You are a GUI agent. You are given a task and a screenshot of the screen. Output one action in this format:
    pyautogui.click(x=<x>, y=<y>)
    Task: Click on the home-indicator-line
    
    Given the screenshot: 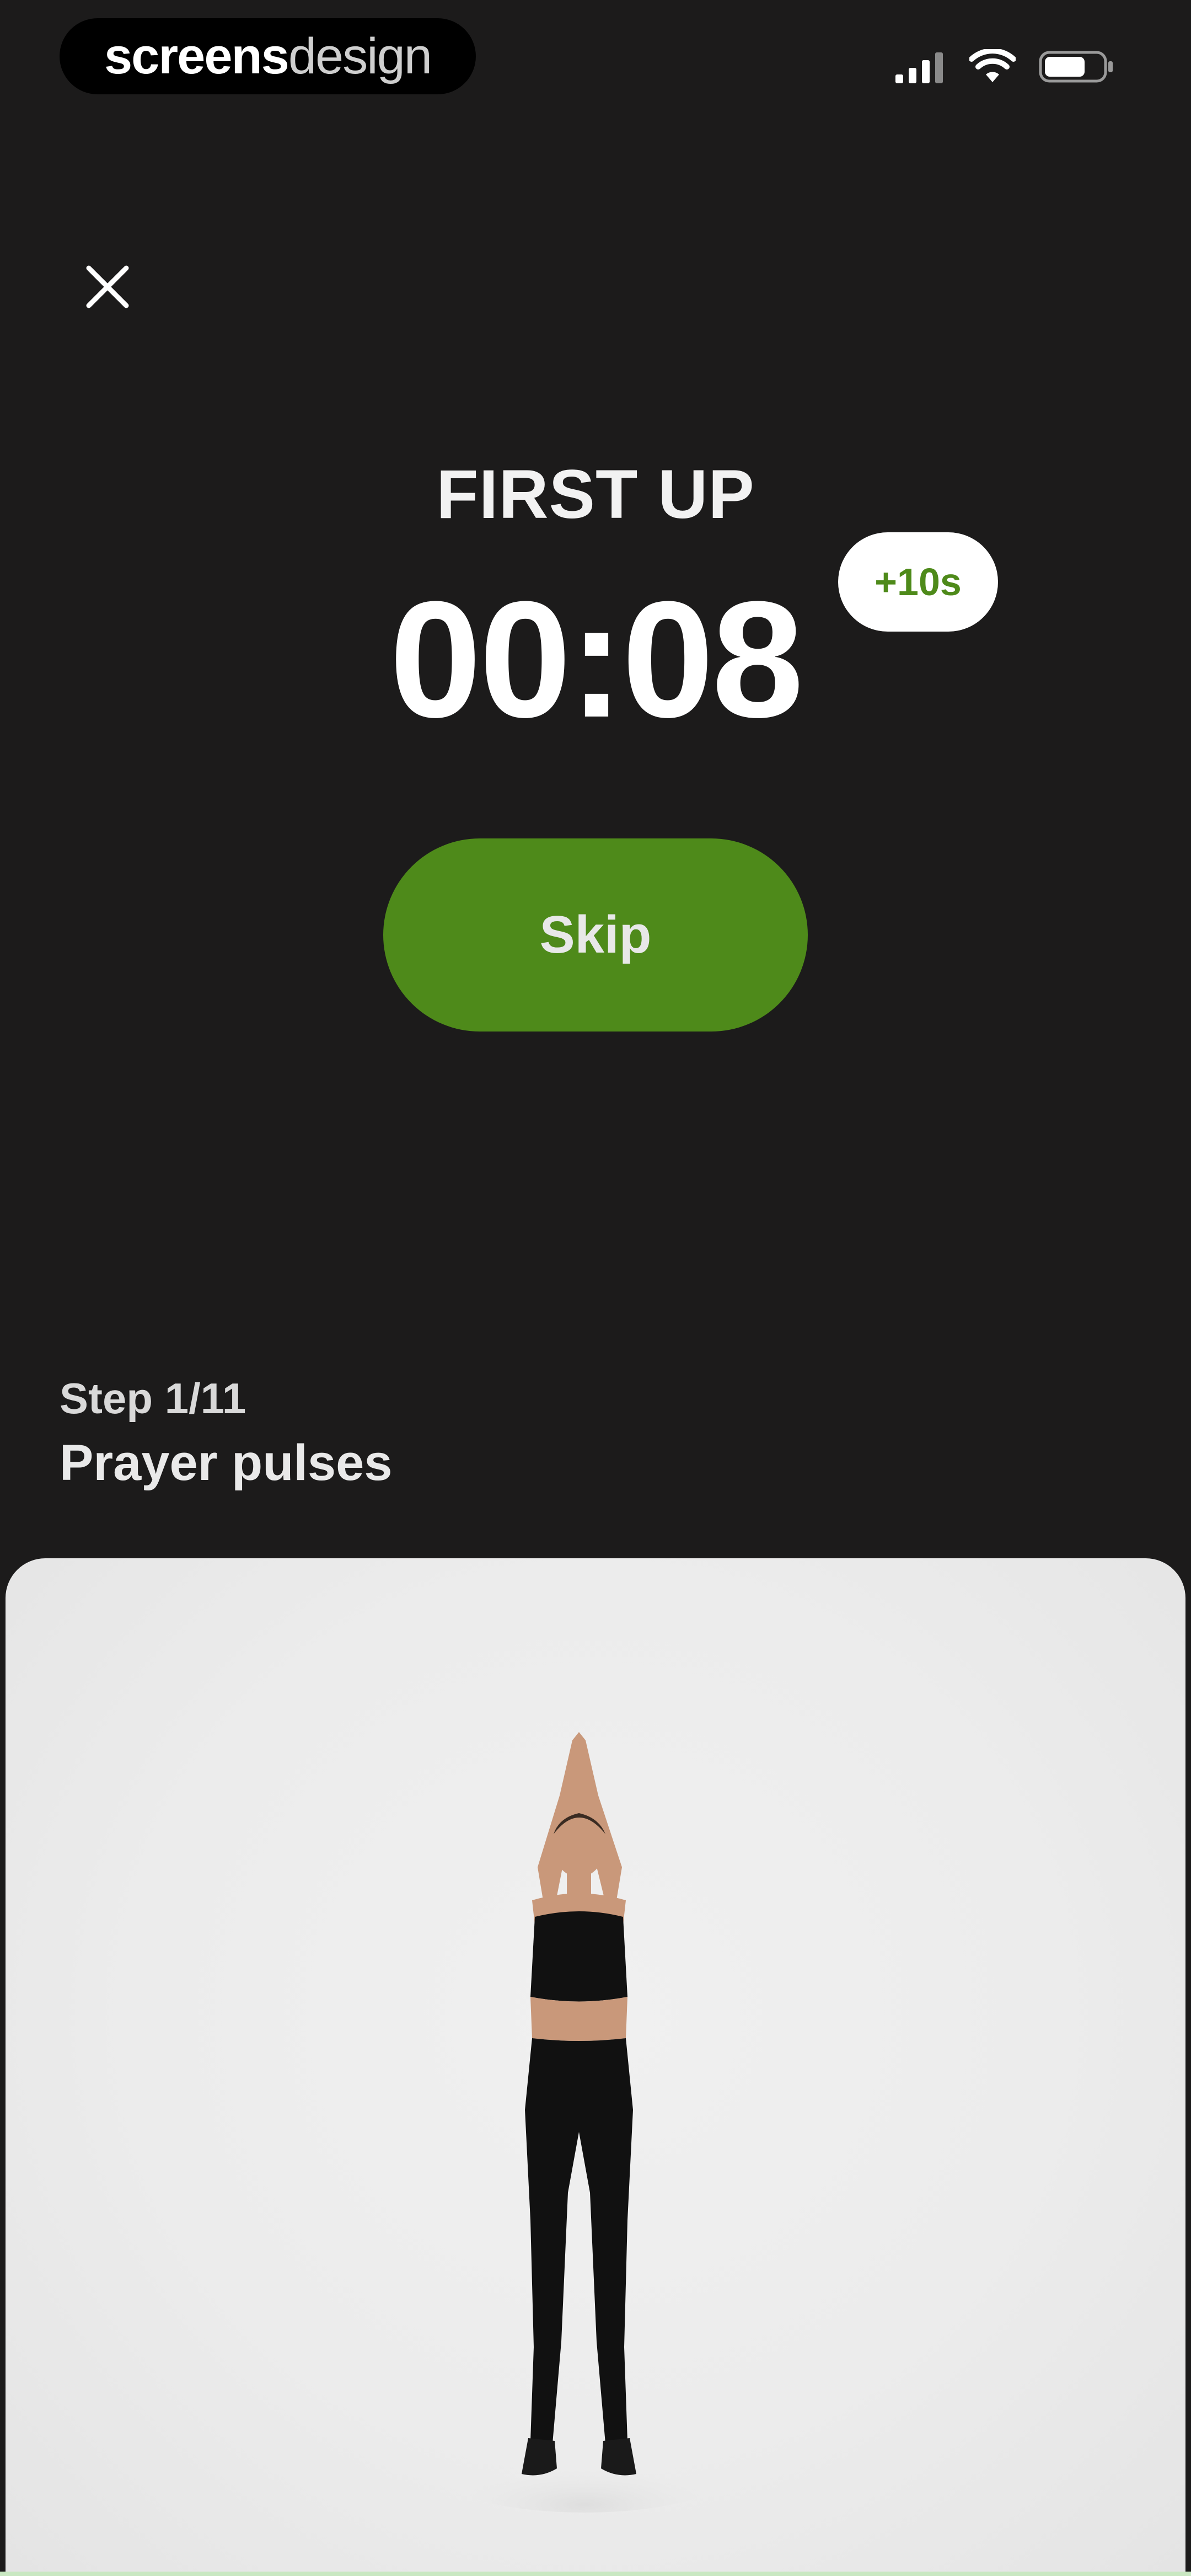 What is the action you would take?
    pyautogui.click(x=595, y=2574)
    